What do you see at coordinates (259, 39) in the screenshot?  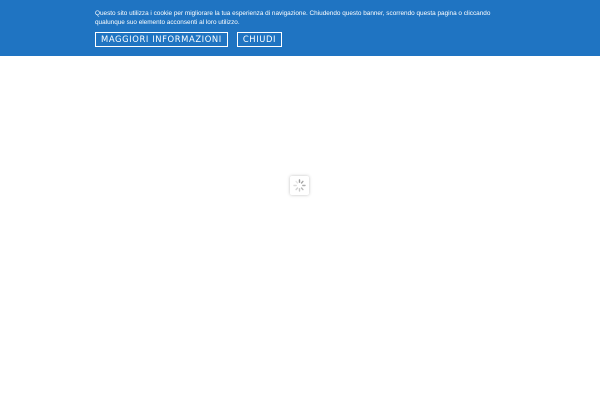 I see `close-button: CHIUDI` at bounding box center [259, 39].